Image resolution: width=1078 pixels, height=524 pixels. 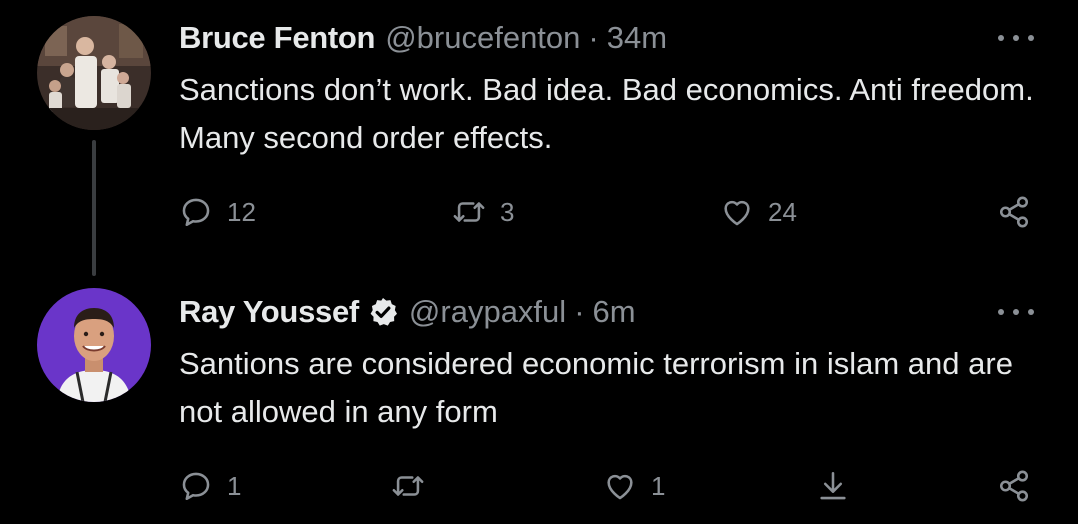 I want to click on user-handle: @raypaxful, so click(x=487, y=312).